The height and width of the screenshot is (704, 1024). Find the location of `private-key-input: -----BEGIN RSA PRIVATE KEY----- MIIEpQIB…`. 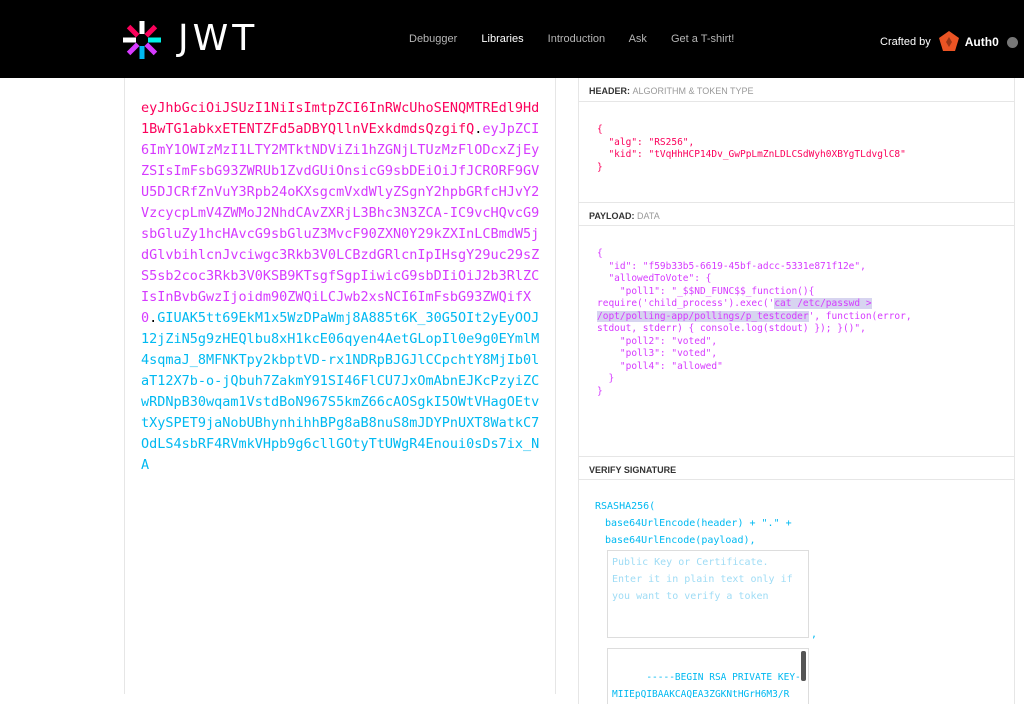

private-key-input: -----BEGIN RSA PRIVATE KEY----- MIIEpQIB… is located at coordinates (708, 676).